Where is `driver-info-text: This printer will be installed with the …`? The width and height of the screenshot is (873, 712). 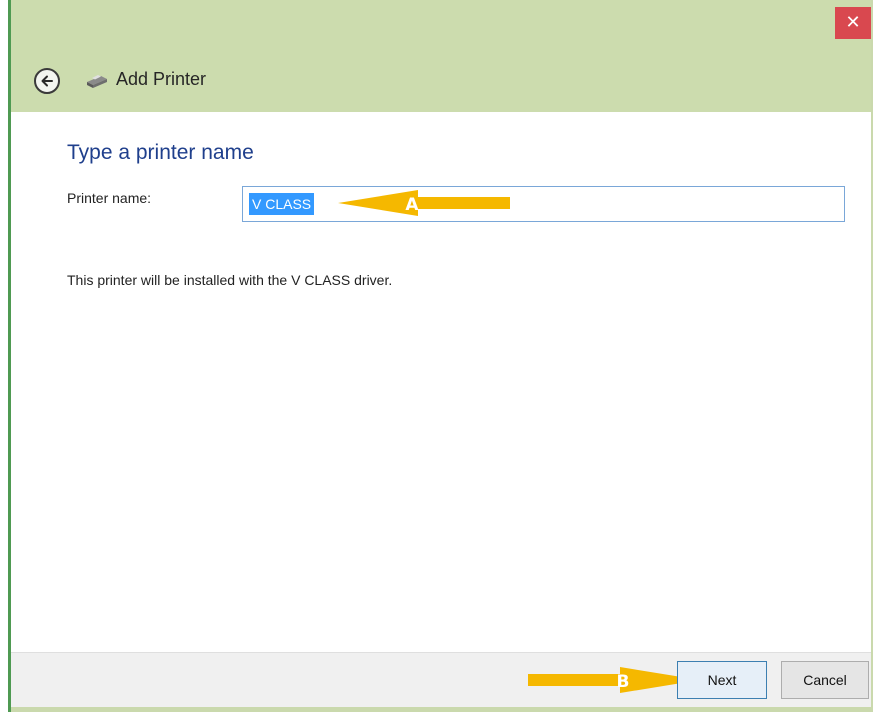 driver-info-text: This printer will be installed with the … is located at coordinates (230, 280).